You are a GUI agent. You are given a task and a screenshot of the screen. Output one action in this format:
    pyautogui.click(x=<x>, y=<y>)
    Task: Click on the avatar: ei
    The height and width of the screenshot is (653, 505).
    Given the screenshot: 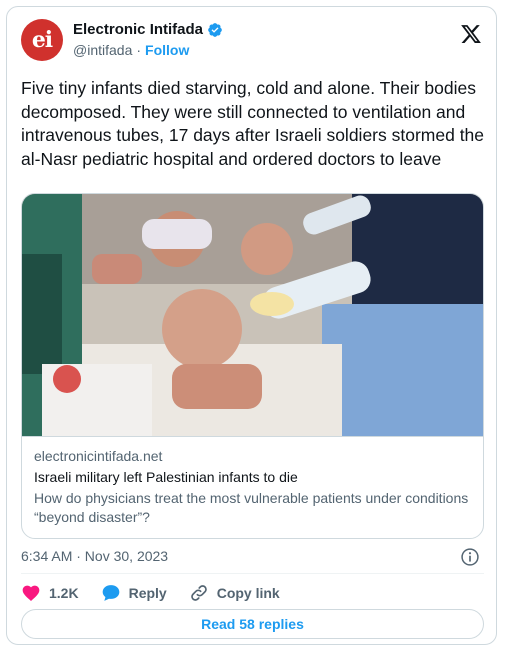 What is the action you would take?
    pyautogui.click(x=42, y=40)
    